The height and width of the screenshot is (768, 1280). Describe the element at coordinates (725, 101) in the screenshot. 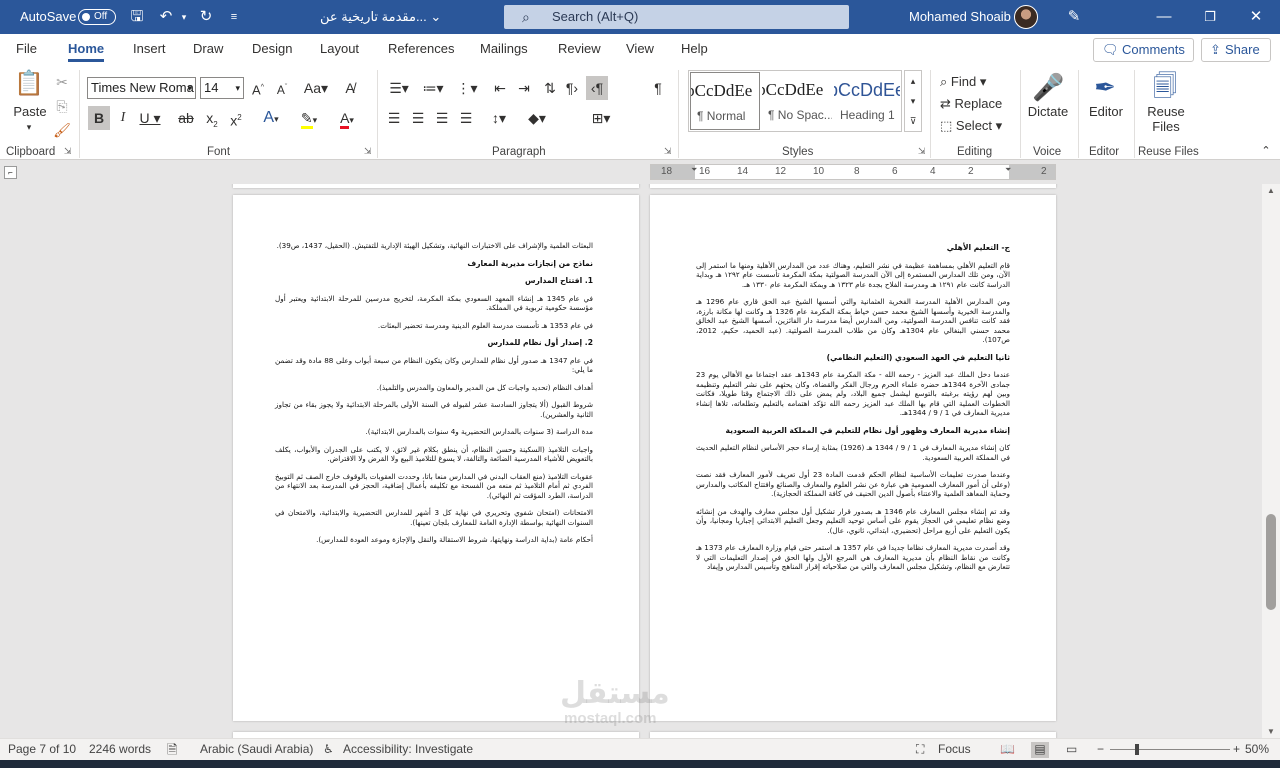

I see `style-normal: AaBbCcDdEe ¶ Normal` at that location.